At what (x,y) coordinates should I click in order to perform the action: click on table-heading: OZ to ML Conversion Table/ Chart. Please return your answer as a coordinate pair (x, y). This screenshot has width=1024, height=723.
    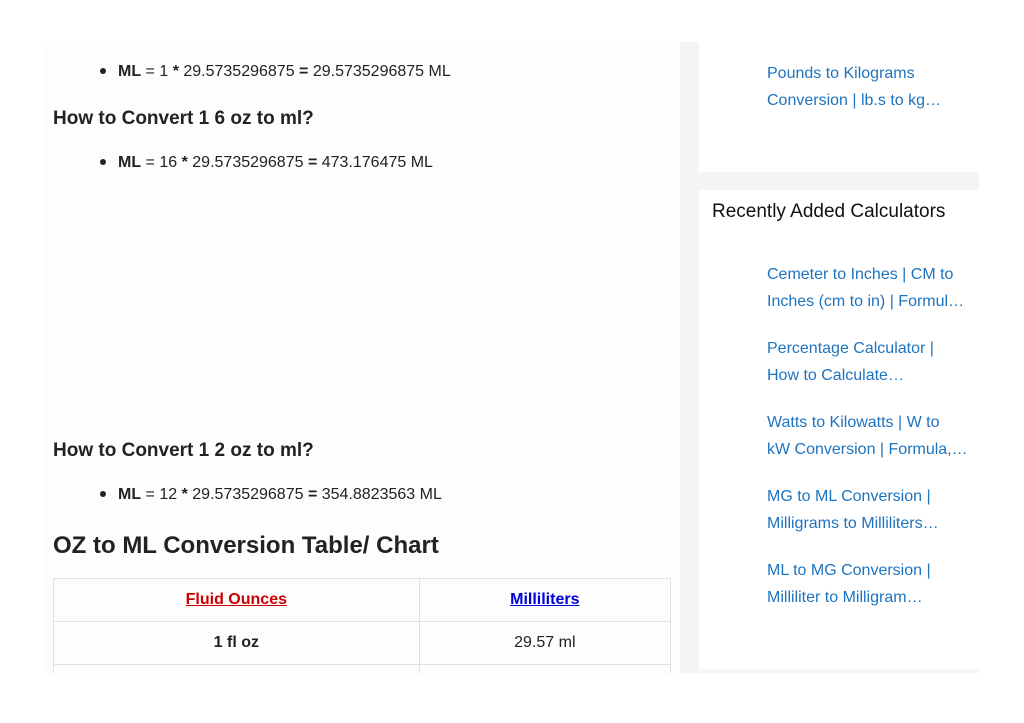
    Looking at the image, I should click on (246, 545).